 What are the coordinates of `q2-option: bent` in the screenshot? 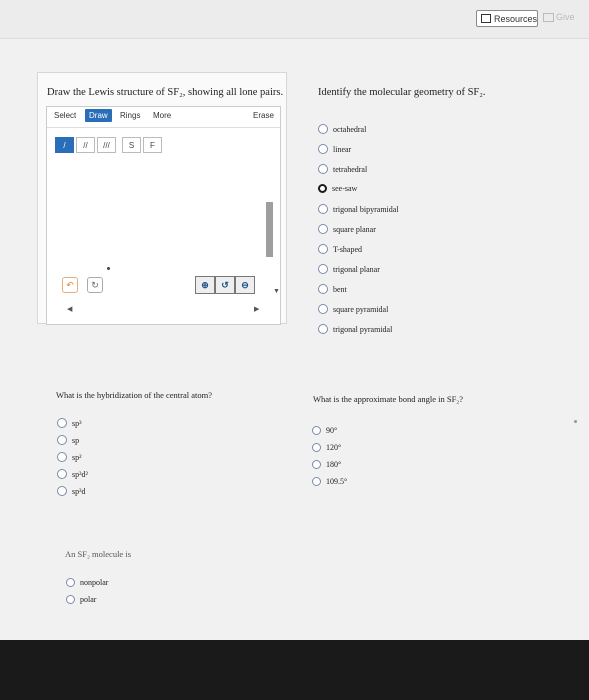 It's located at (332, 289).